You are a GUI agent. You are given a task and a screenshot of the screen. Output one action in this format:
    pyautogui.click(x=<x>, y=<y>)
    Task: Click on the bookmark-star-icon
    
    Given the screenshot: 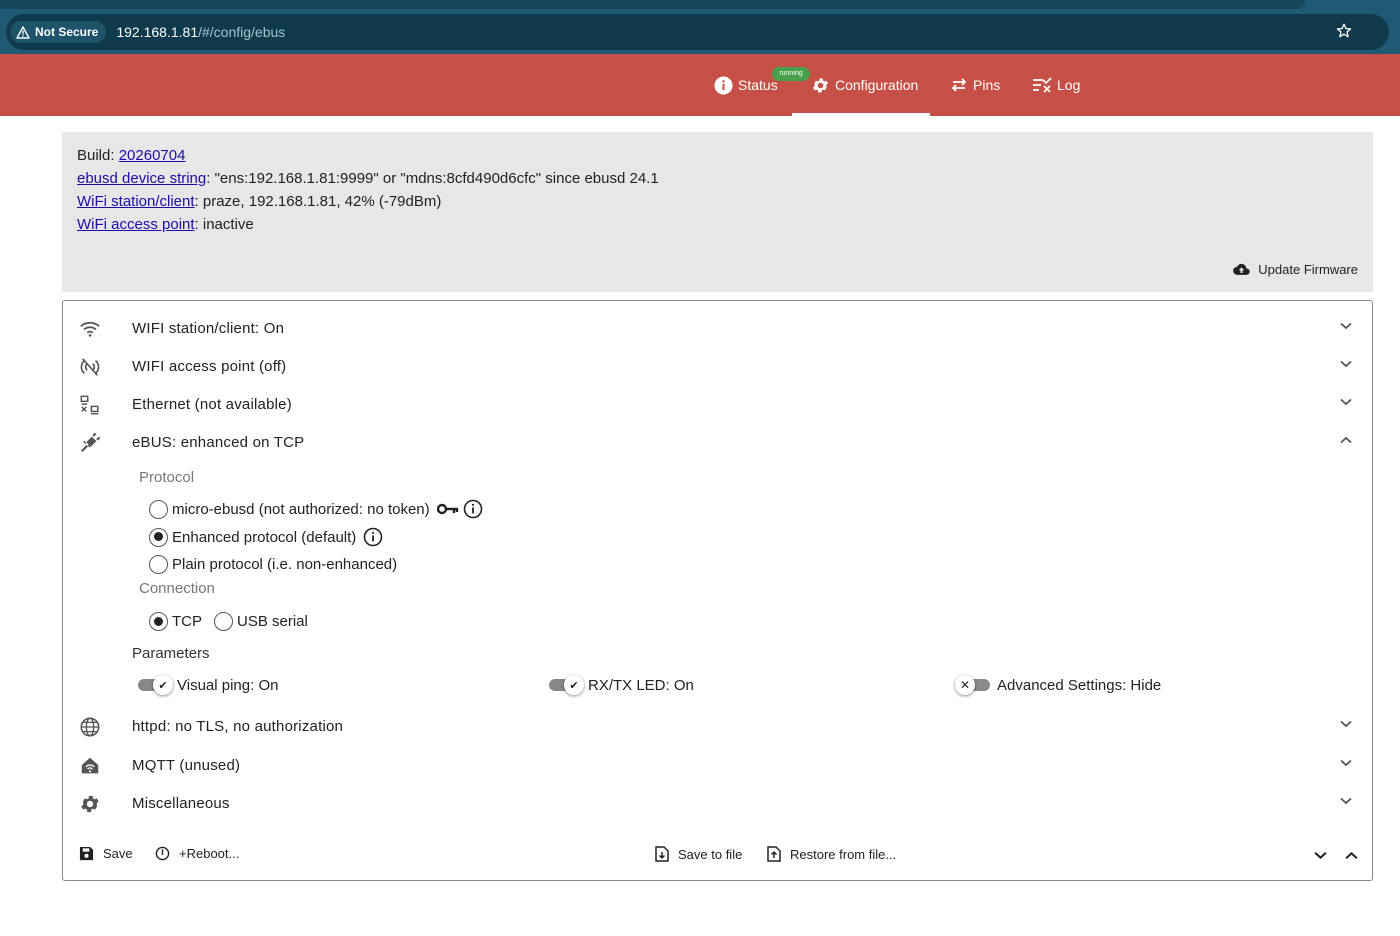 What is the action you would take?
    pyautogui.click(x=1344, y=31)
    